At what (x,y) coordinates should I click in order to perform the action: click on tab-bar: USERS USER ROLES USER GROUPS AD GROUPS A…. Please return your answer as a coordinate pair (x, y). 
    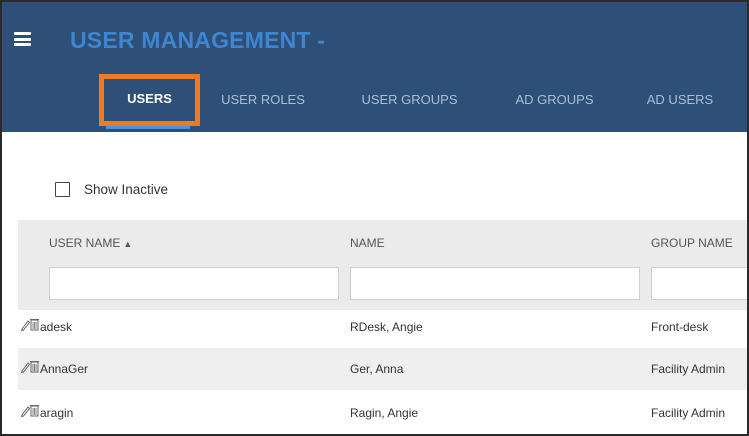
    Looking at the image, I should click on (374, 103).